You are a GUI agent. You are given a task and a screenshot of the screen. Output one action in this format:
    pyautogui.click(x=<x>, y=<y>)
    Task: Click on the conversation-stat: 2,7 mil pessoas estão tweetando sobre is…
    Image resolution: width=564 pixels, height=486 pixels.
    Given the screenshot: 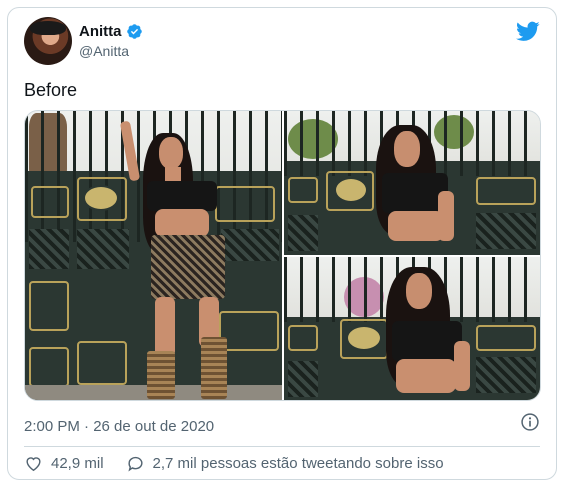 What is the action you would take?
    pyautogui.click(x=285, y=463)
    